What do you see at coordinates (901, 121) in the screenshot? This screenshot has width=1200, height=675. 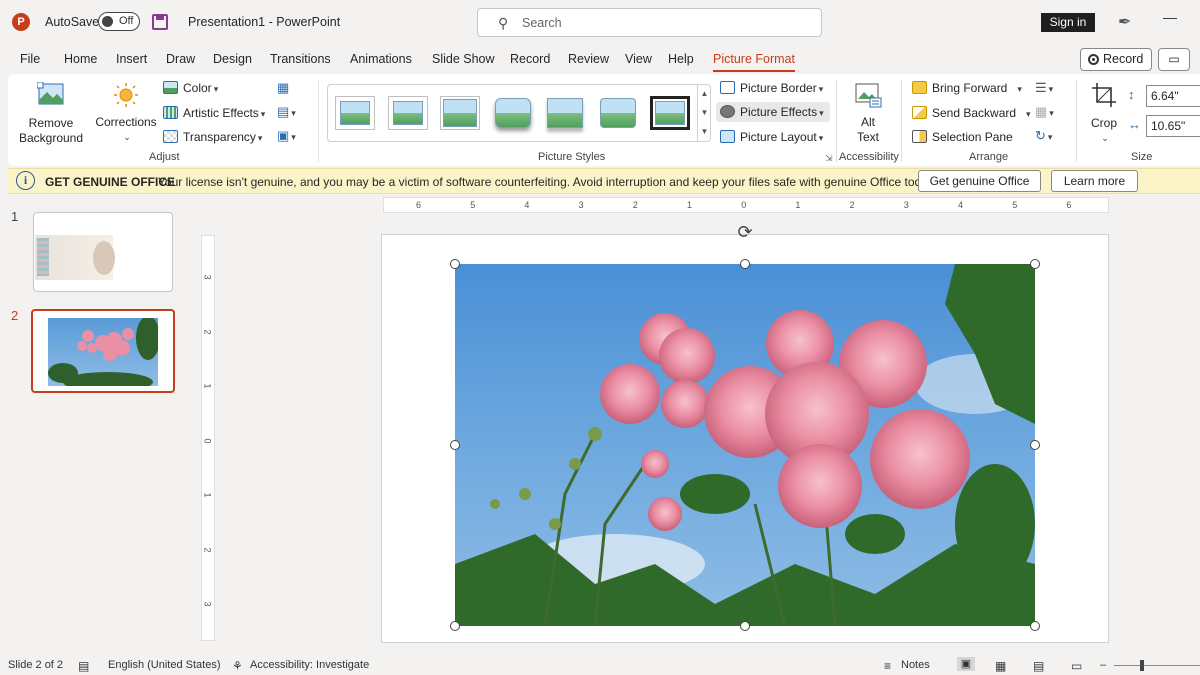 I see `ribbon-separator` at bounding box center [901, 121].